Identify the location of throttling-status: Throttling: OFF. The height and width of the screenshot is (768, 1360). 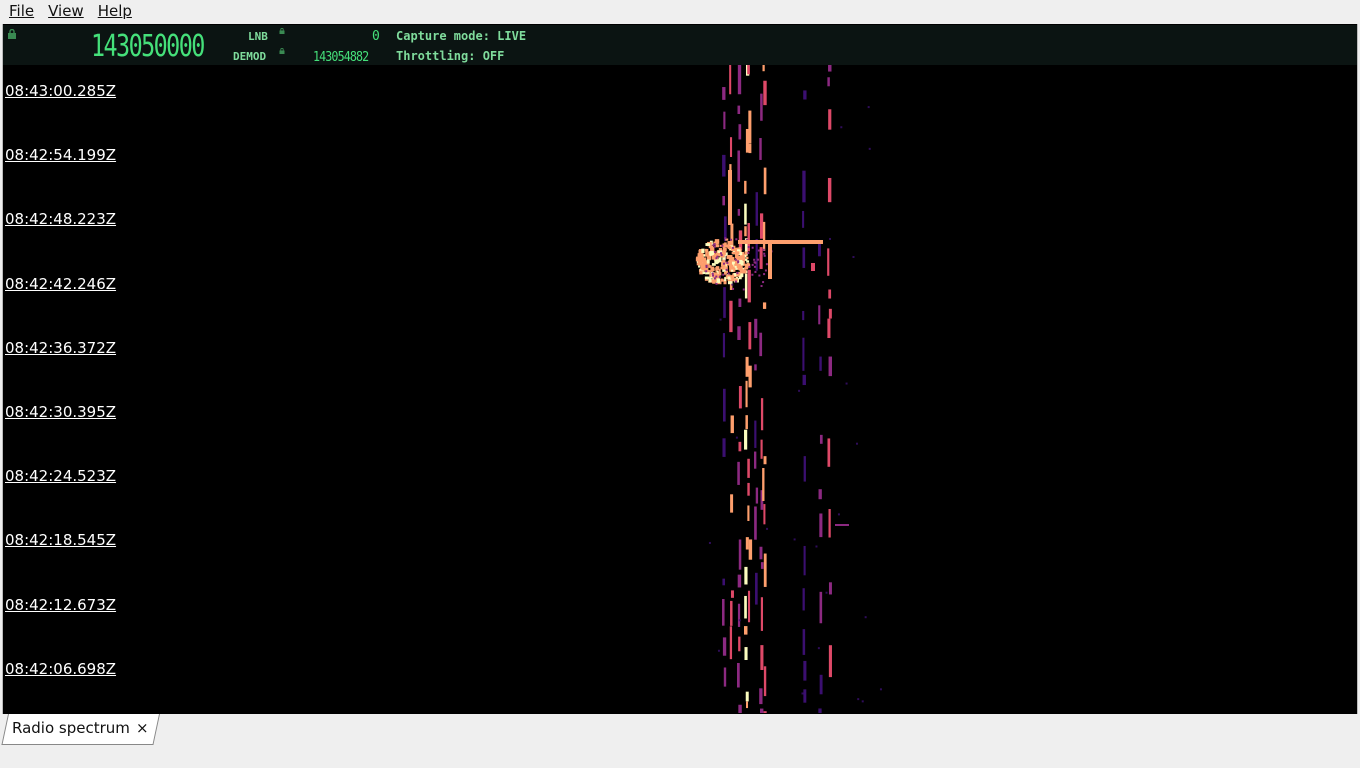
(450, 56).